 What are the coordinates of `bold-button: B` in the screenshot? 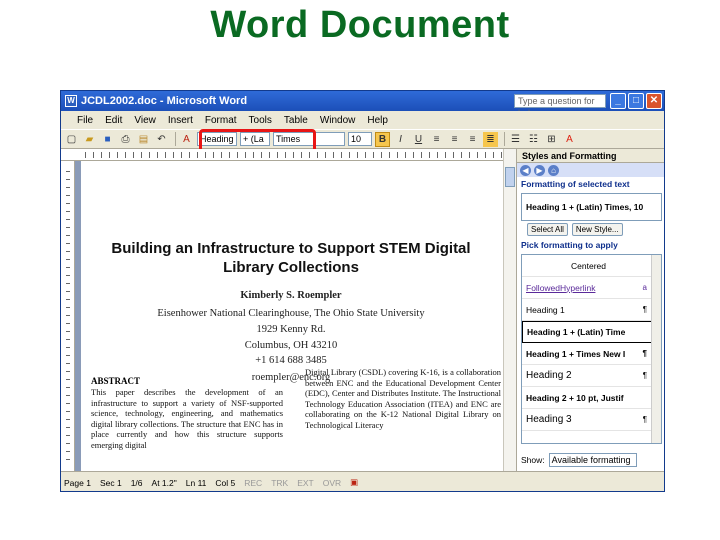 It's located at (382, 139).